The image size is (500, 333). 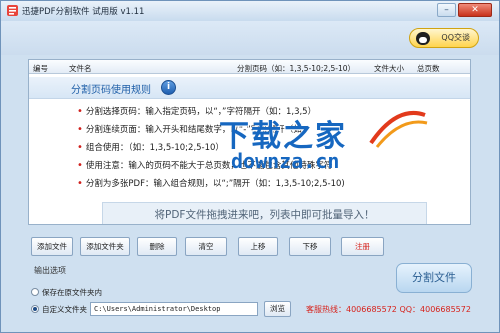 I want to click on hotline-text: 客服热线：4006685572 QQ：4006685572, so click(x=388, y=309).